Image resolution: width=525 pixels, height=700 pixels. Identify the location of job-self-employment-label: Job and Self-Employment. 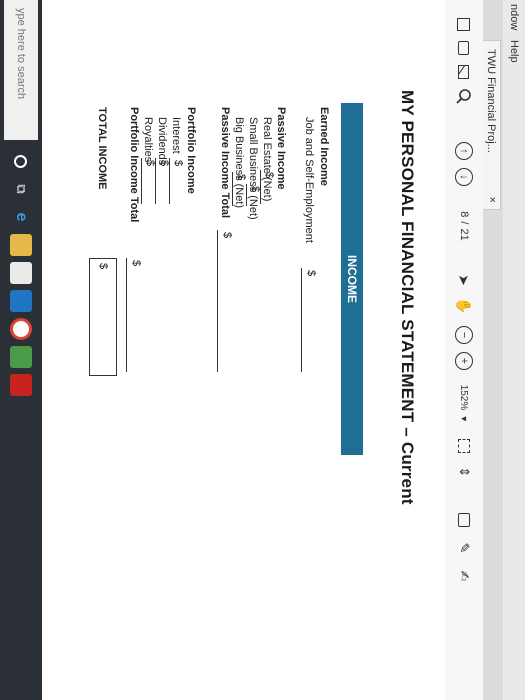
(309, 180).